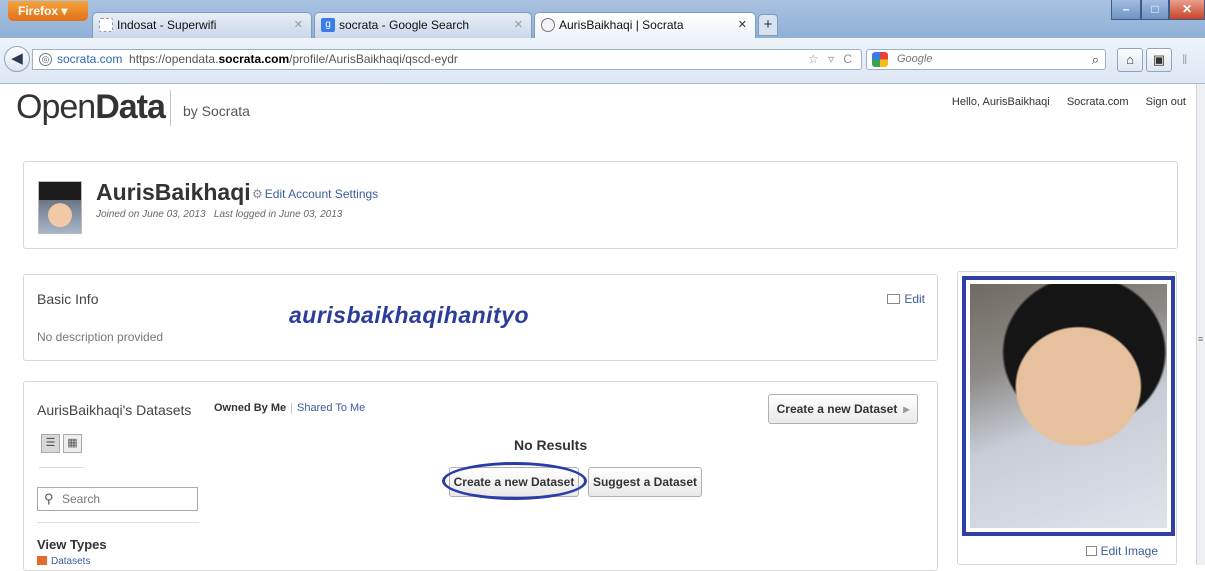  Describe the element at coordinates (331, 408) in the screenshot. I see `tab-shared-to-me: Shared To Me` at that location.